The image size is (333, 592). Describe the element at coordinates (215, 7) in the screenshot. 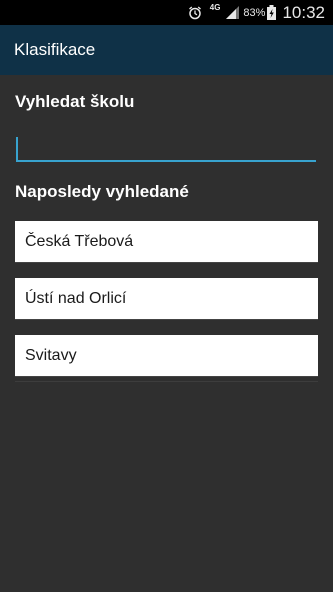

I see `network-type-label: 4G` at that location.